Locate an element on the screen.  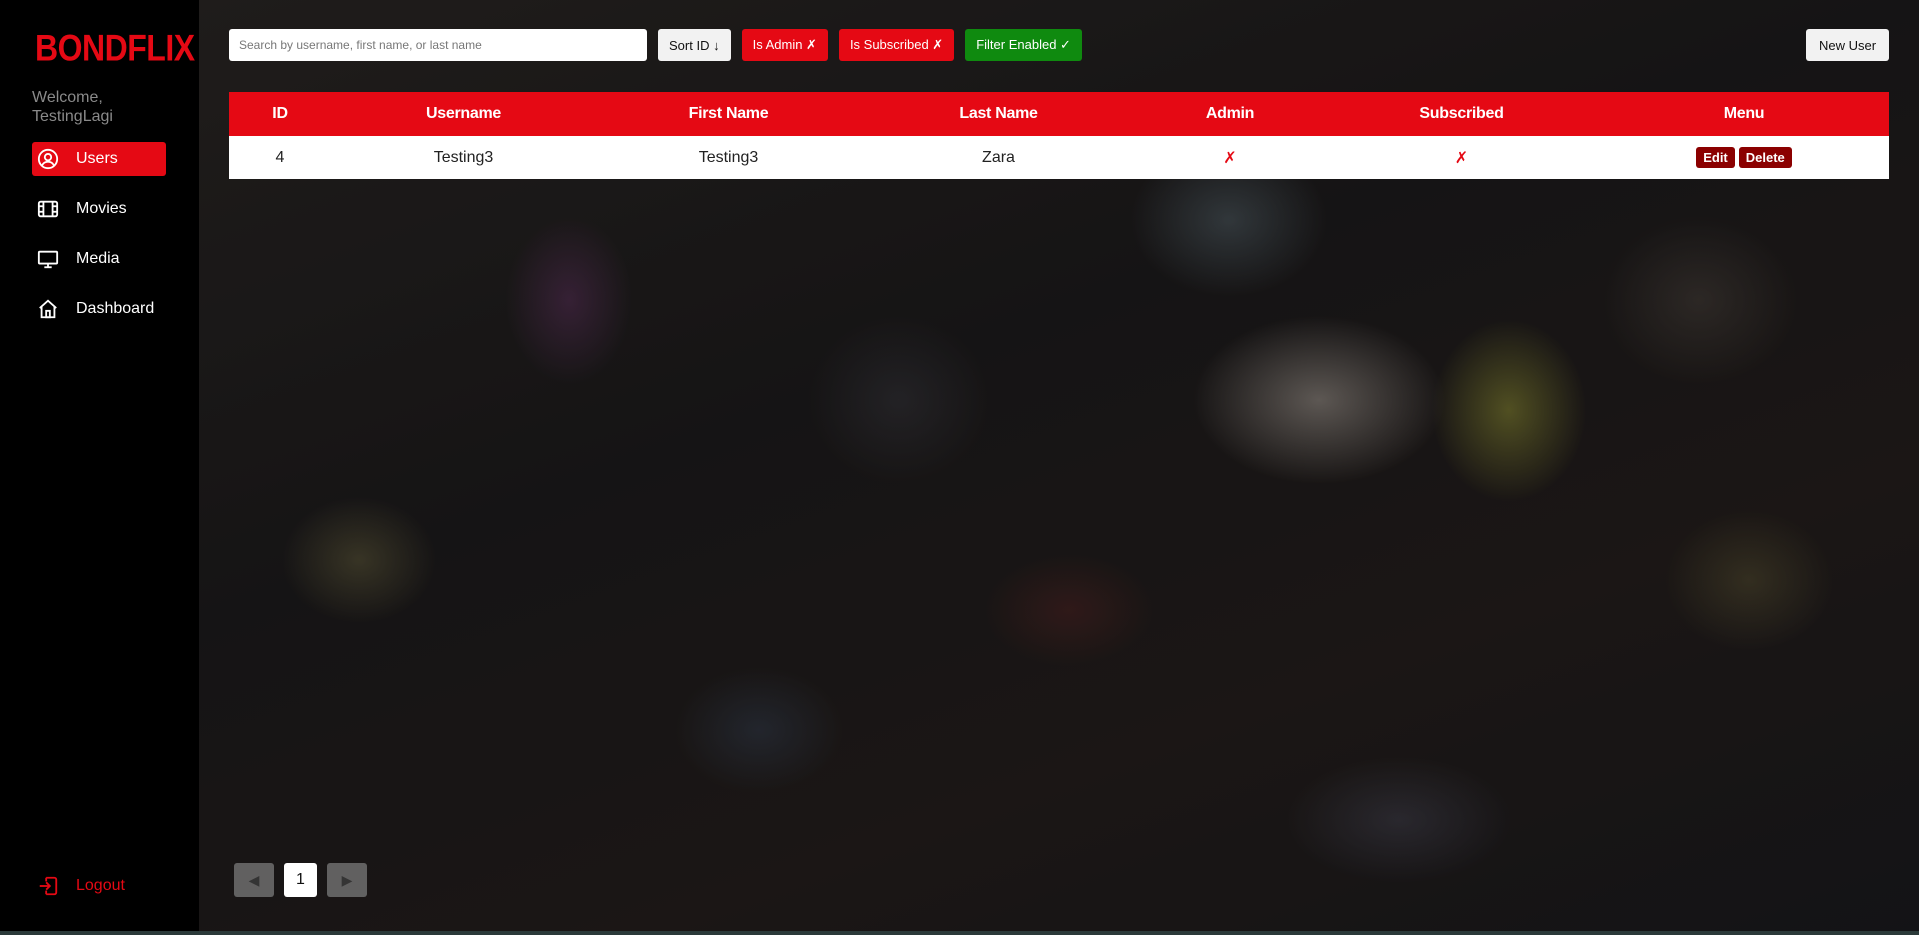
sort-id-button: Sort ID ↓ is located at coordinates (694, 45).